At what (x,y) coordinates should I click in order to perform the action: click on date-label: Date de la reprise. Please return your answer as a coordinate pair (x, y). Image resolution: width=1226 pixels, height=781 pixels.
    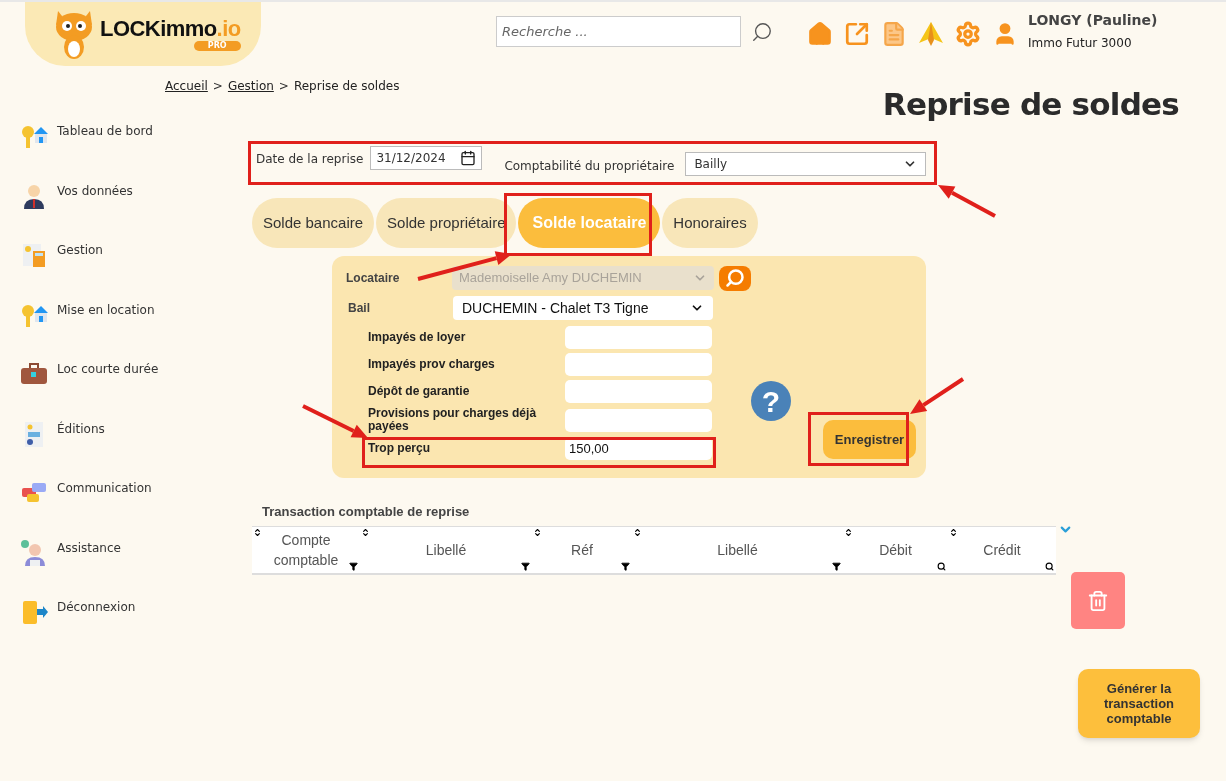
    Looking at the image, I should click on (310, 159).